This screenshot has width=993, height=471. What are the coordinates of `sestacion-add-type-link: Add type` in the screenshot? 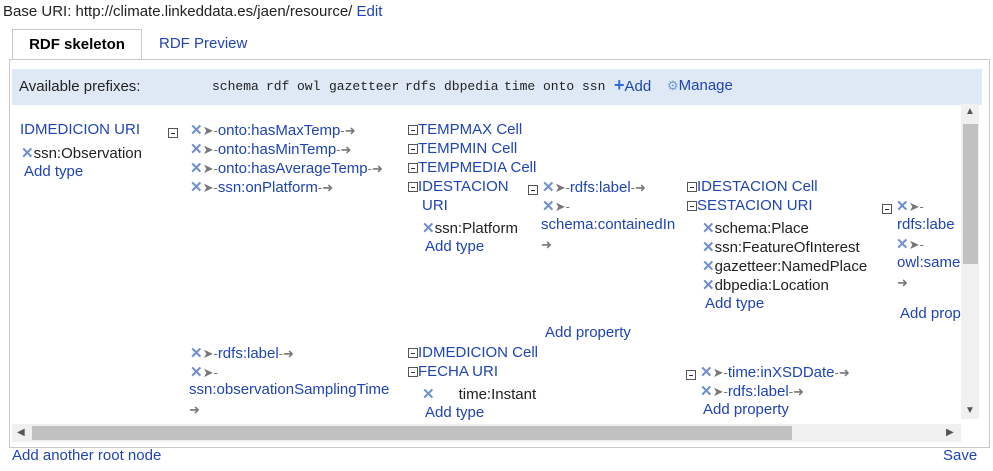 It's located at (734, 303).